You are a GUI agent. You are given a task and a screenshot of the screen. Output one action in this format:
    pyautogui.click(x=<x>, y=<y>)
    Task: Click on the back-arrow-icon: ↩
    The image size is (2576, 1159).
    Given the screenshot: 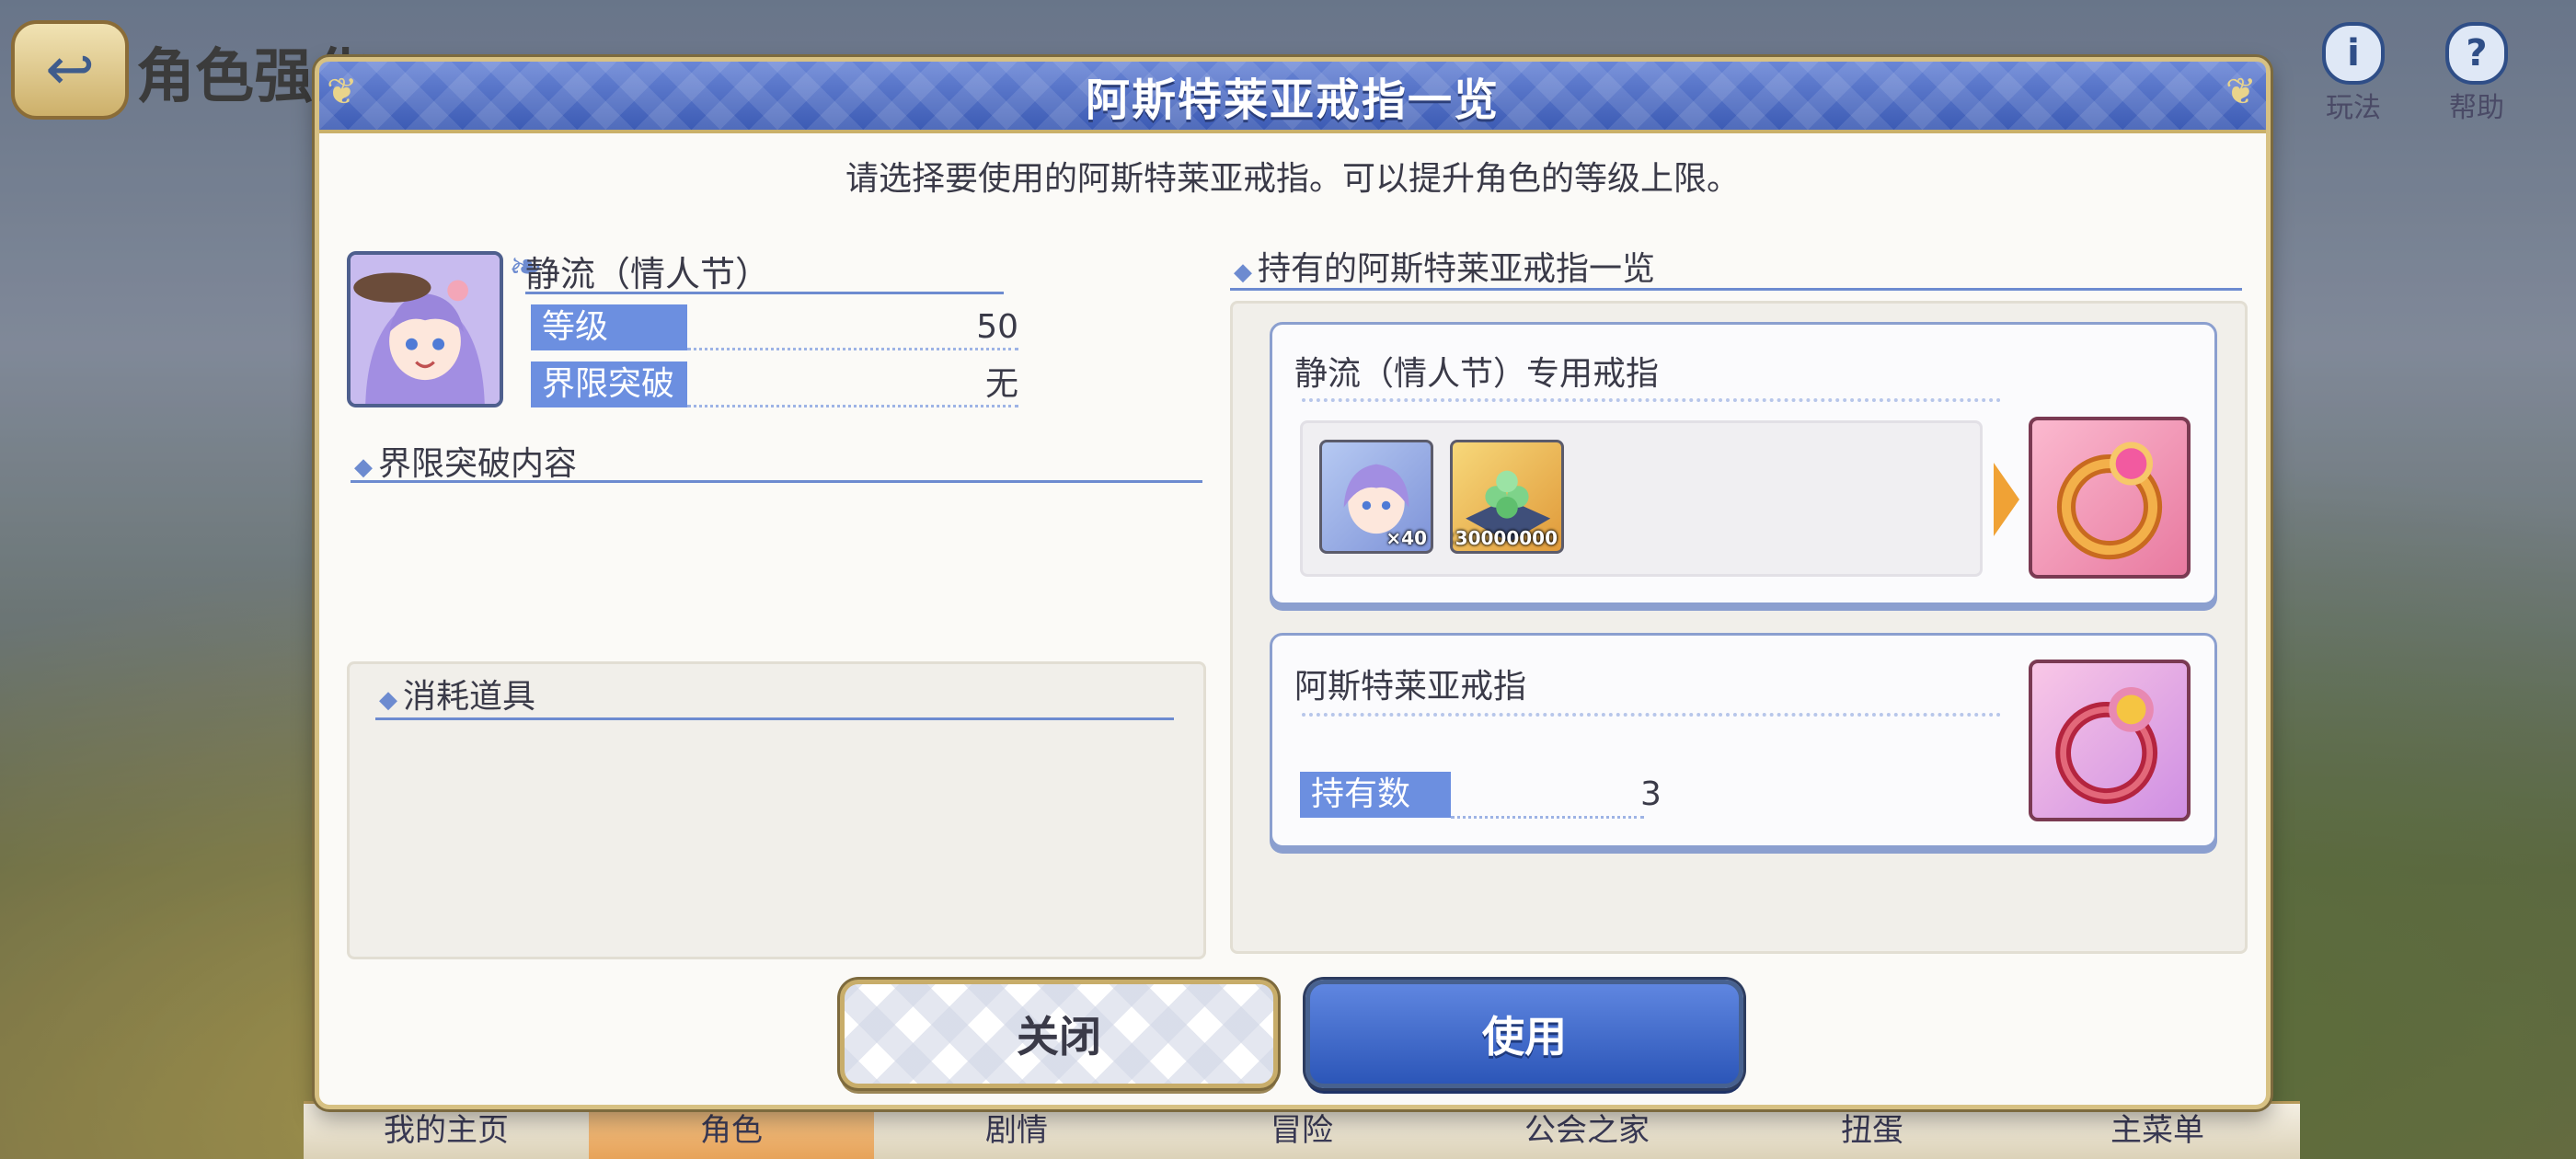 What is the action you would take?
    pyautogui.click(x=70, y=70)
    